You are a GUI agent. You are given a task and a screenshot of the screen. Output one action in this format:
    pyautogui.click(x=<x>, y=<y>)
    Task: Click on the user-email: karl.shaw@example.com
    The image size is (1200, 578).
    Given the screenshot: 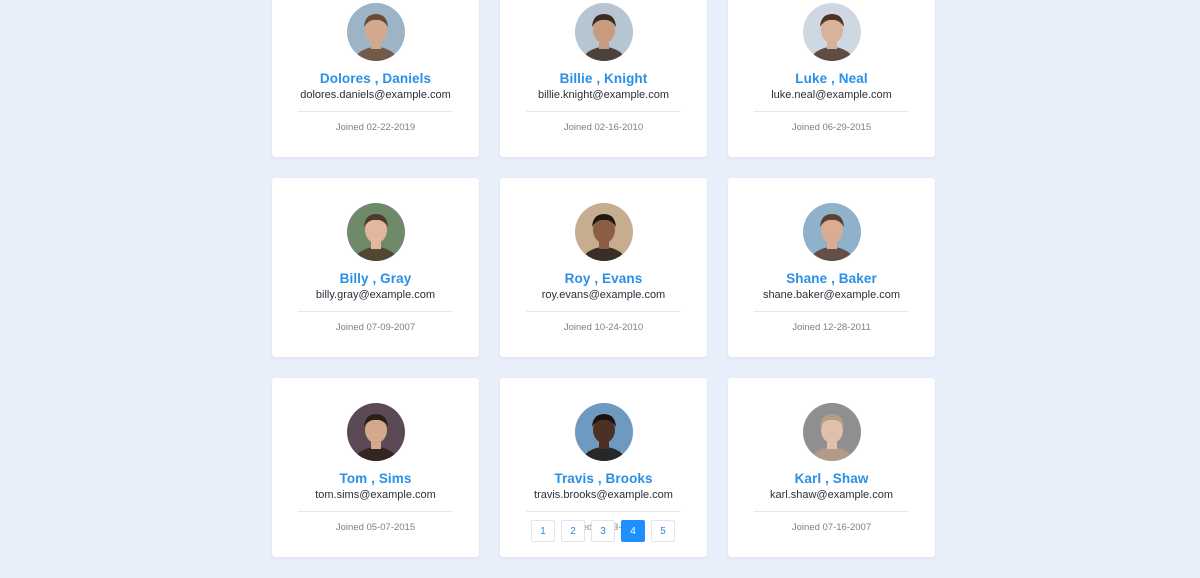 What is the action you would take?
    pyautogui.click(x=831, y=495)
    